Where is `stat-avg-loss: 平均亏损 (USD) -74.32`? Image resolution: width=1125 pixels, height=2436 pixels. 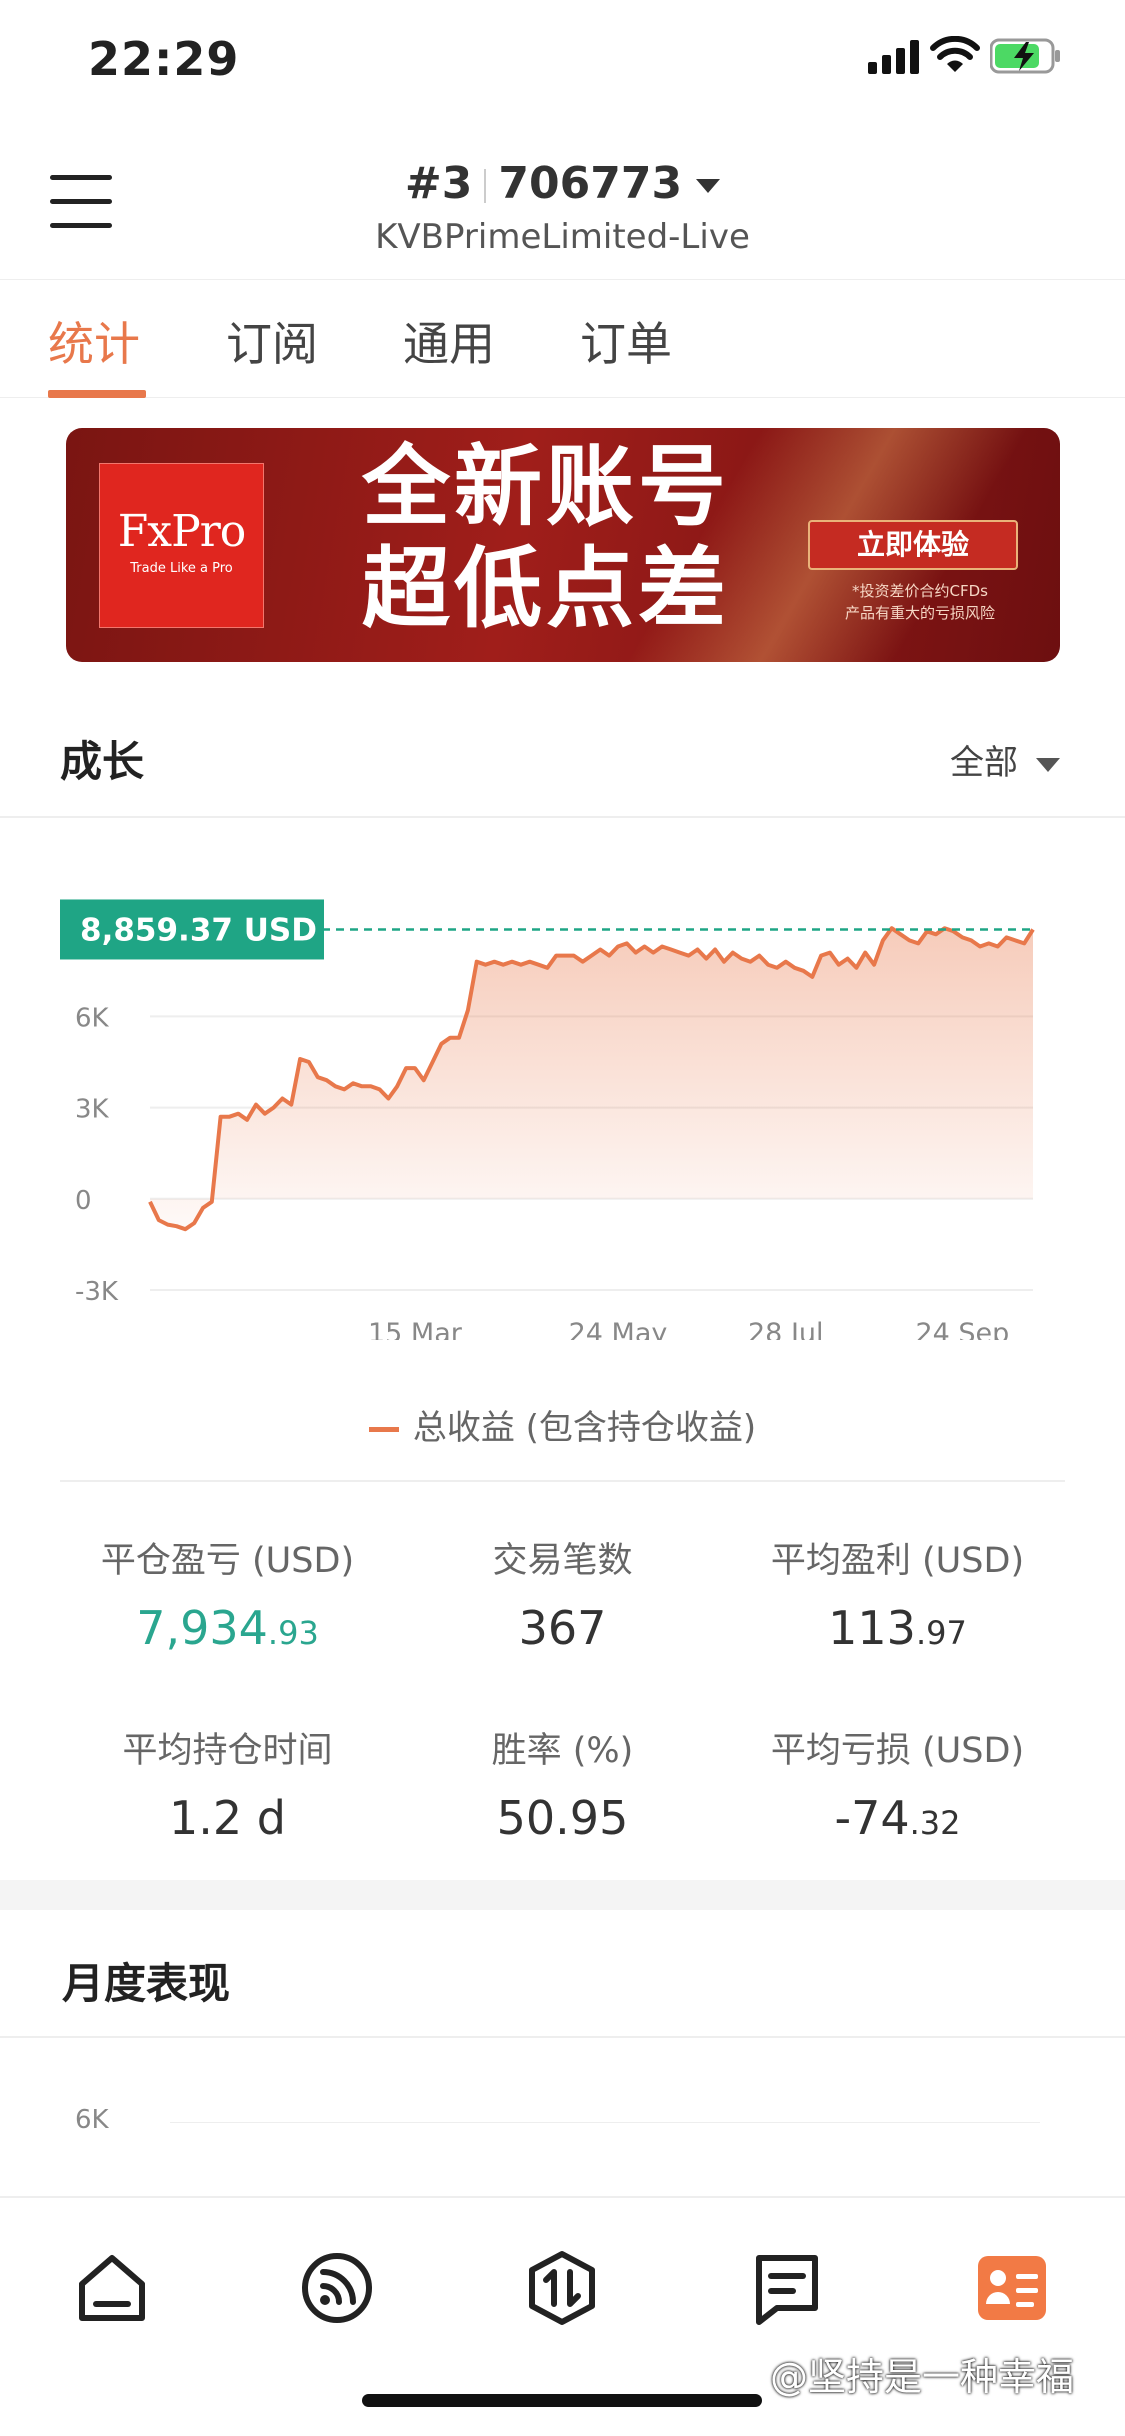
stat-avg-loss: 平均亏损 (USD) -74.32 is located at coordinates (897, 1788).